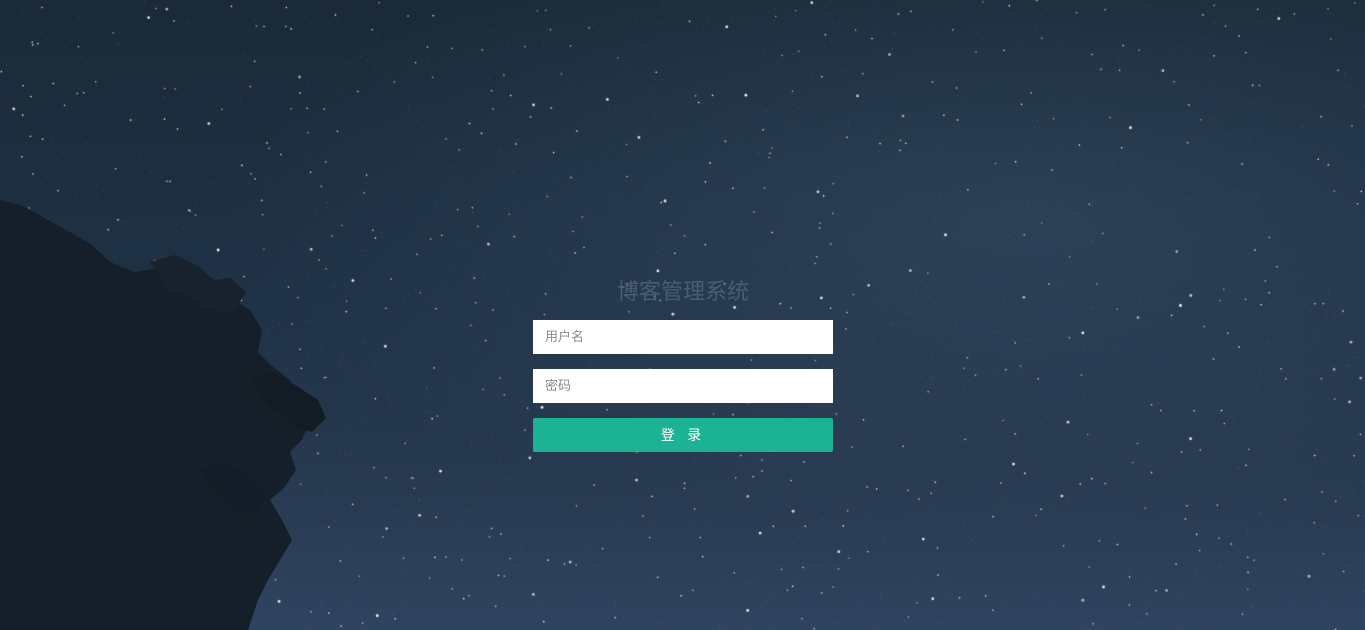 Image resolution: width=1365 pixels, height=630 pixels. What do you see at coordinates (683, 337) in the screenshot?
I see `username-input` at bounding box center [683, 337].